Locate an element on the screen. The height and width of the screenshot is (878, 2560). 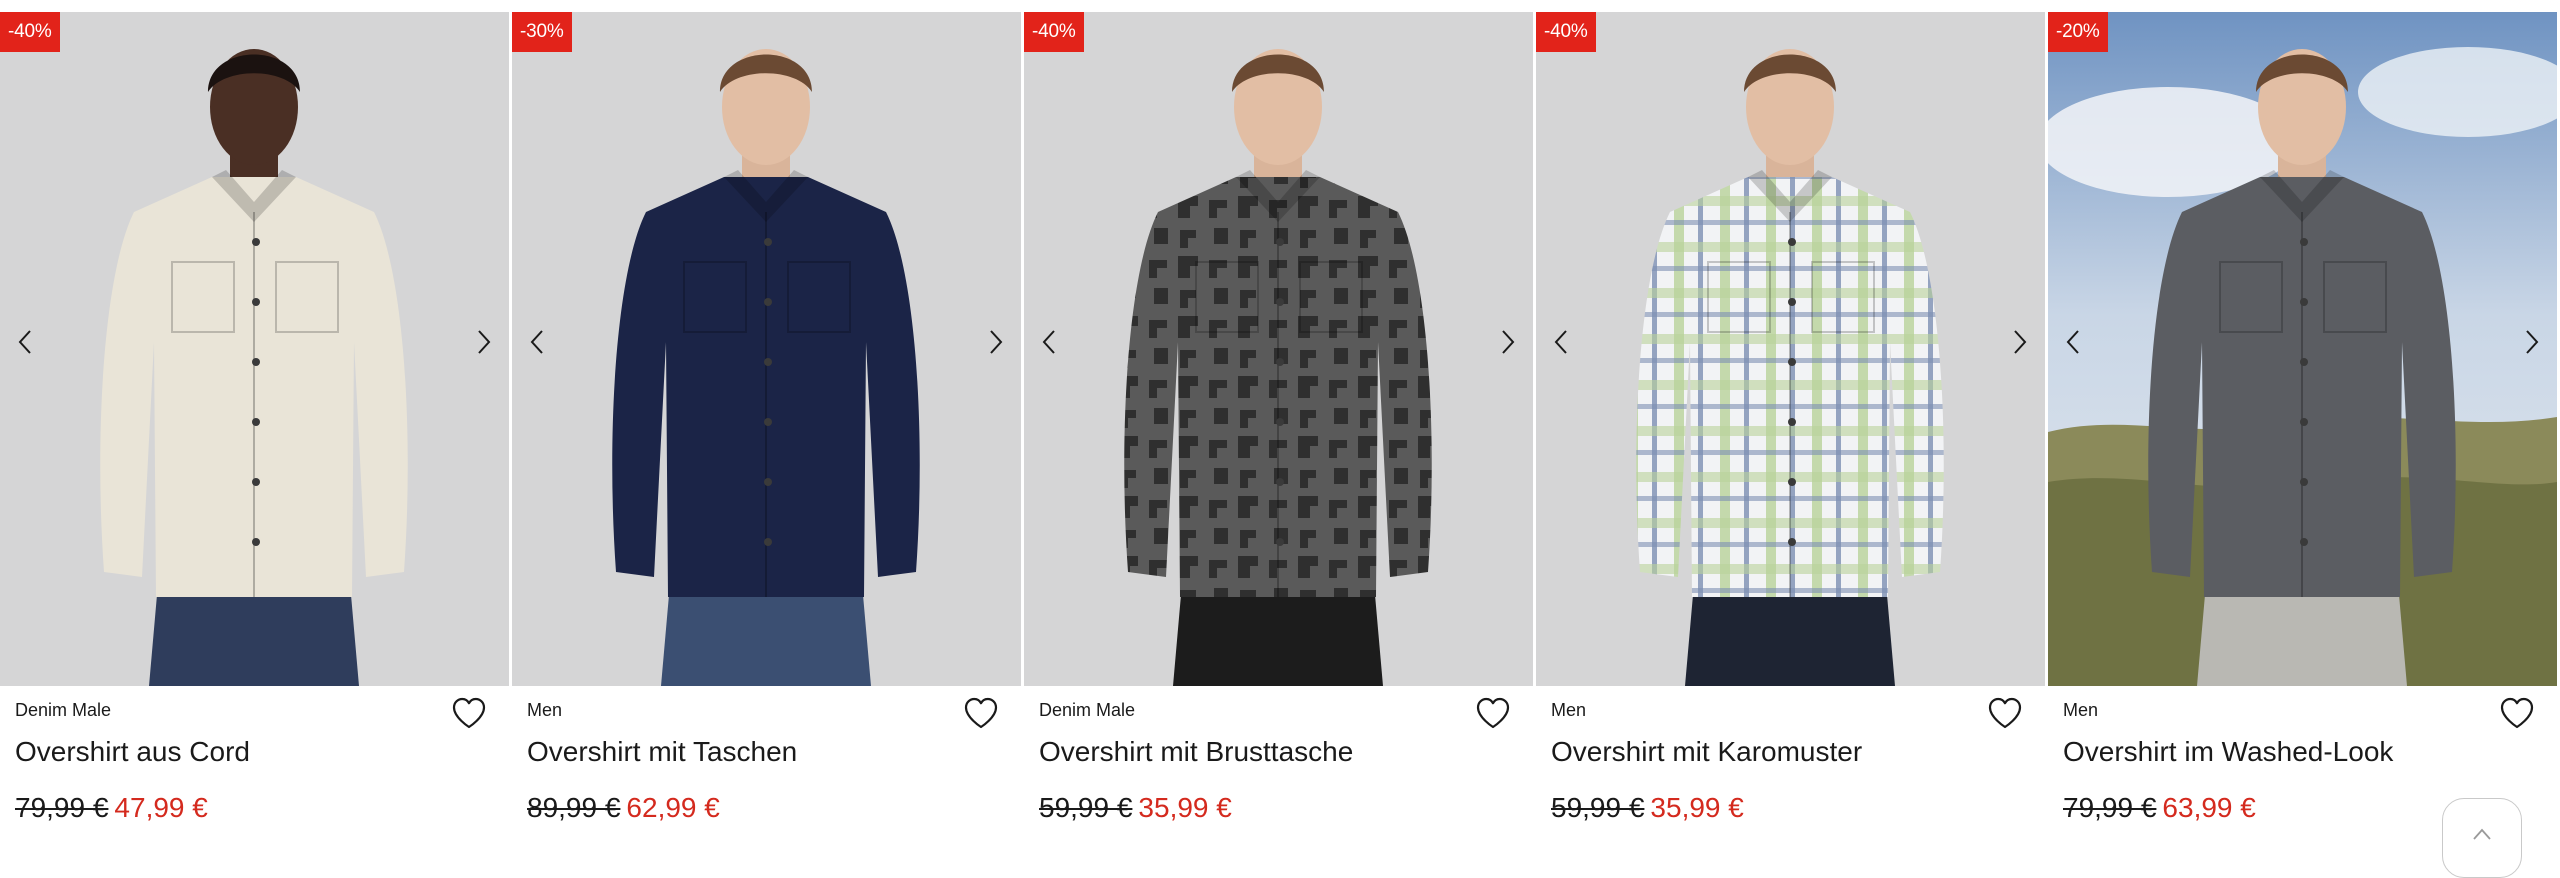
product-title: Overshirt mit Taschen is located at coordinates (662, 752).